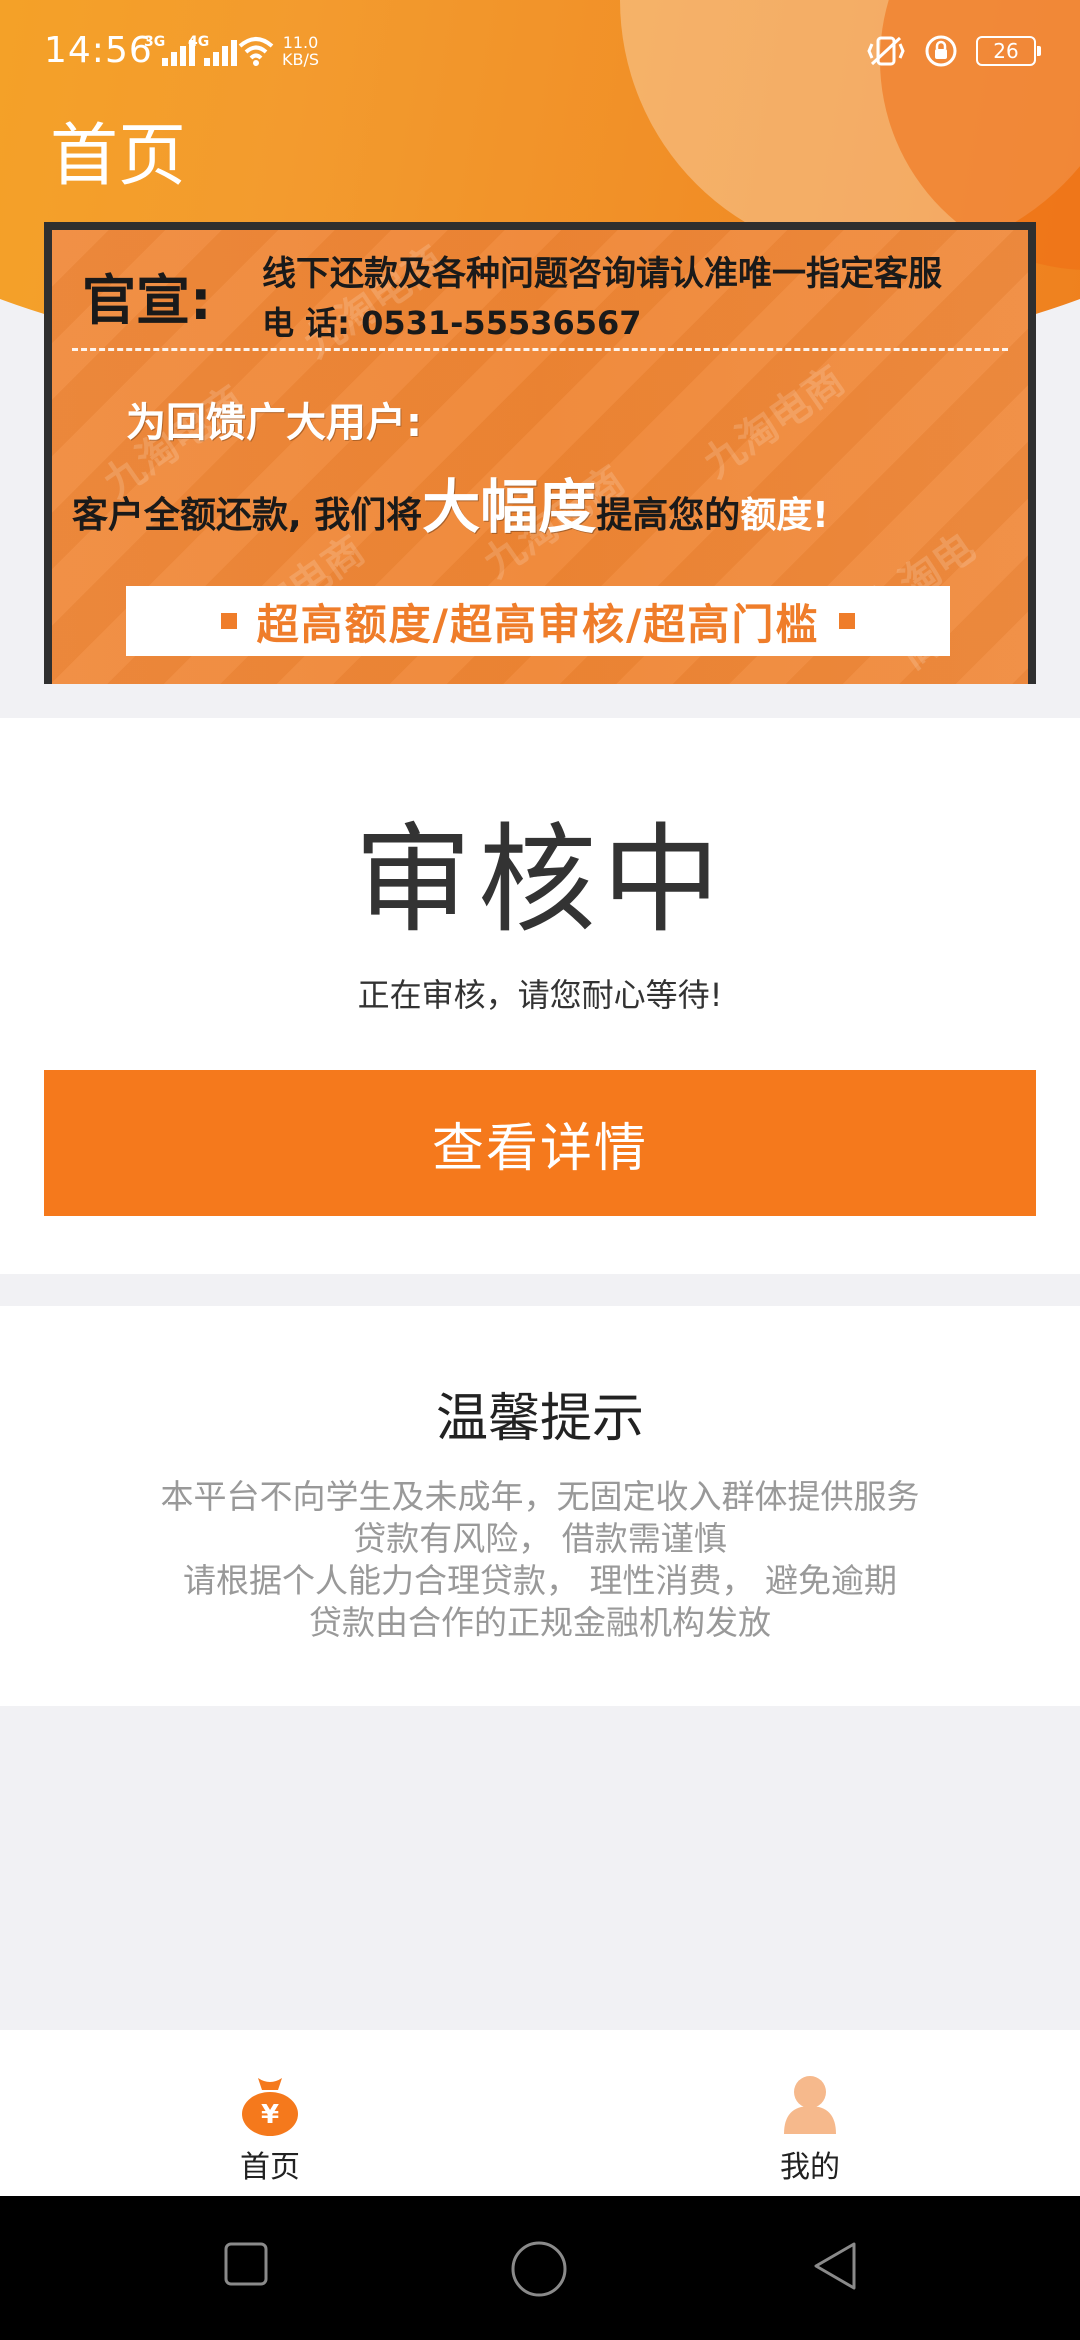  I want to click on status-bar: 14:56 3G 4G 11.0 KB/S 26, so click(540, 55).